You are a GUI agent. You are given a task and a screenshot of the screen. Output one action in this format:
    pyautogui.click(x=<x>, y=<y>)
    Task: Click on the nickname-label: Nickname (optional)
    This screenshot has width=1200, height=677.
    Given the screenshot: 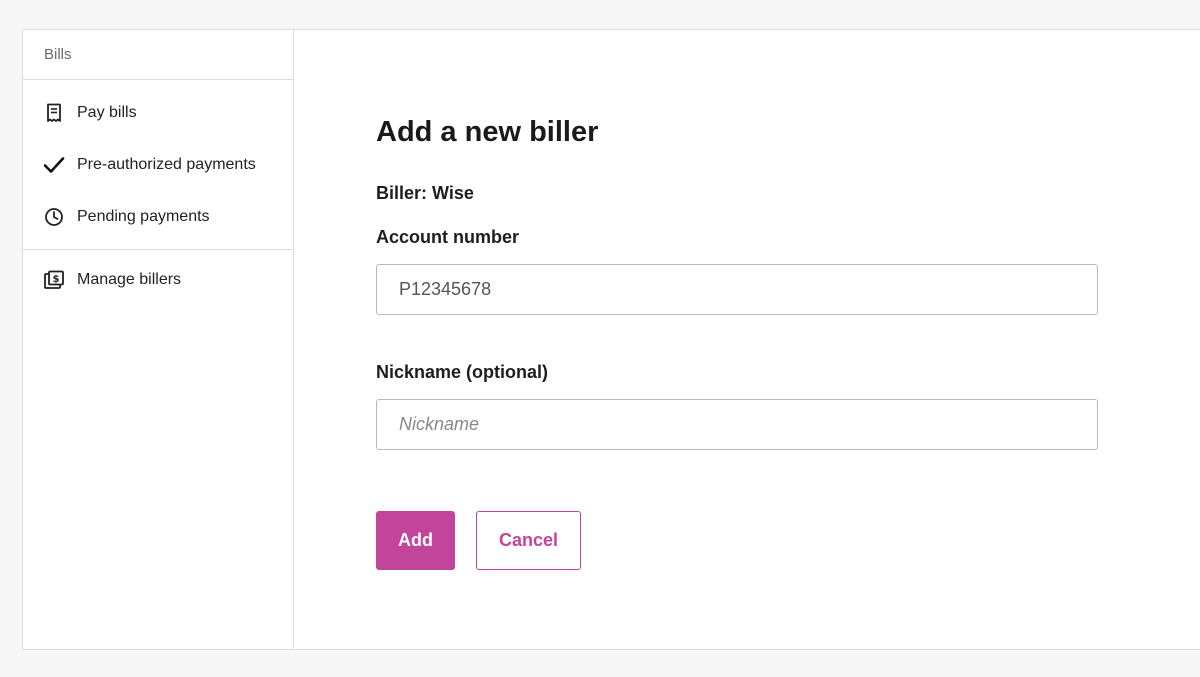 What is the action you would take?
    pyautogui.click(x=462, y=372)
    